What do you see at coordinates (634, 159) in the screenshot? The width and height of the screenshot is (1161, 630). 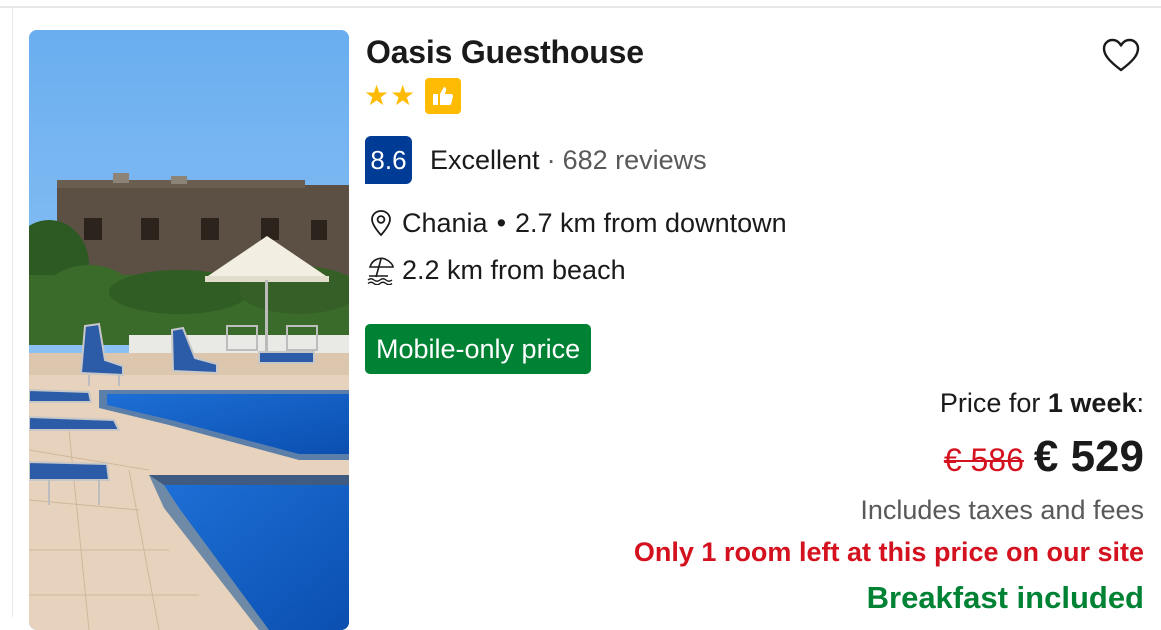 I see `review-count: 682 reviews` at bounding box center [634, 159].